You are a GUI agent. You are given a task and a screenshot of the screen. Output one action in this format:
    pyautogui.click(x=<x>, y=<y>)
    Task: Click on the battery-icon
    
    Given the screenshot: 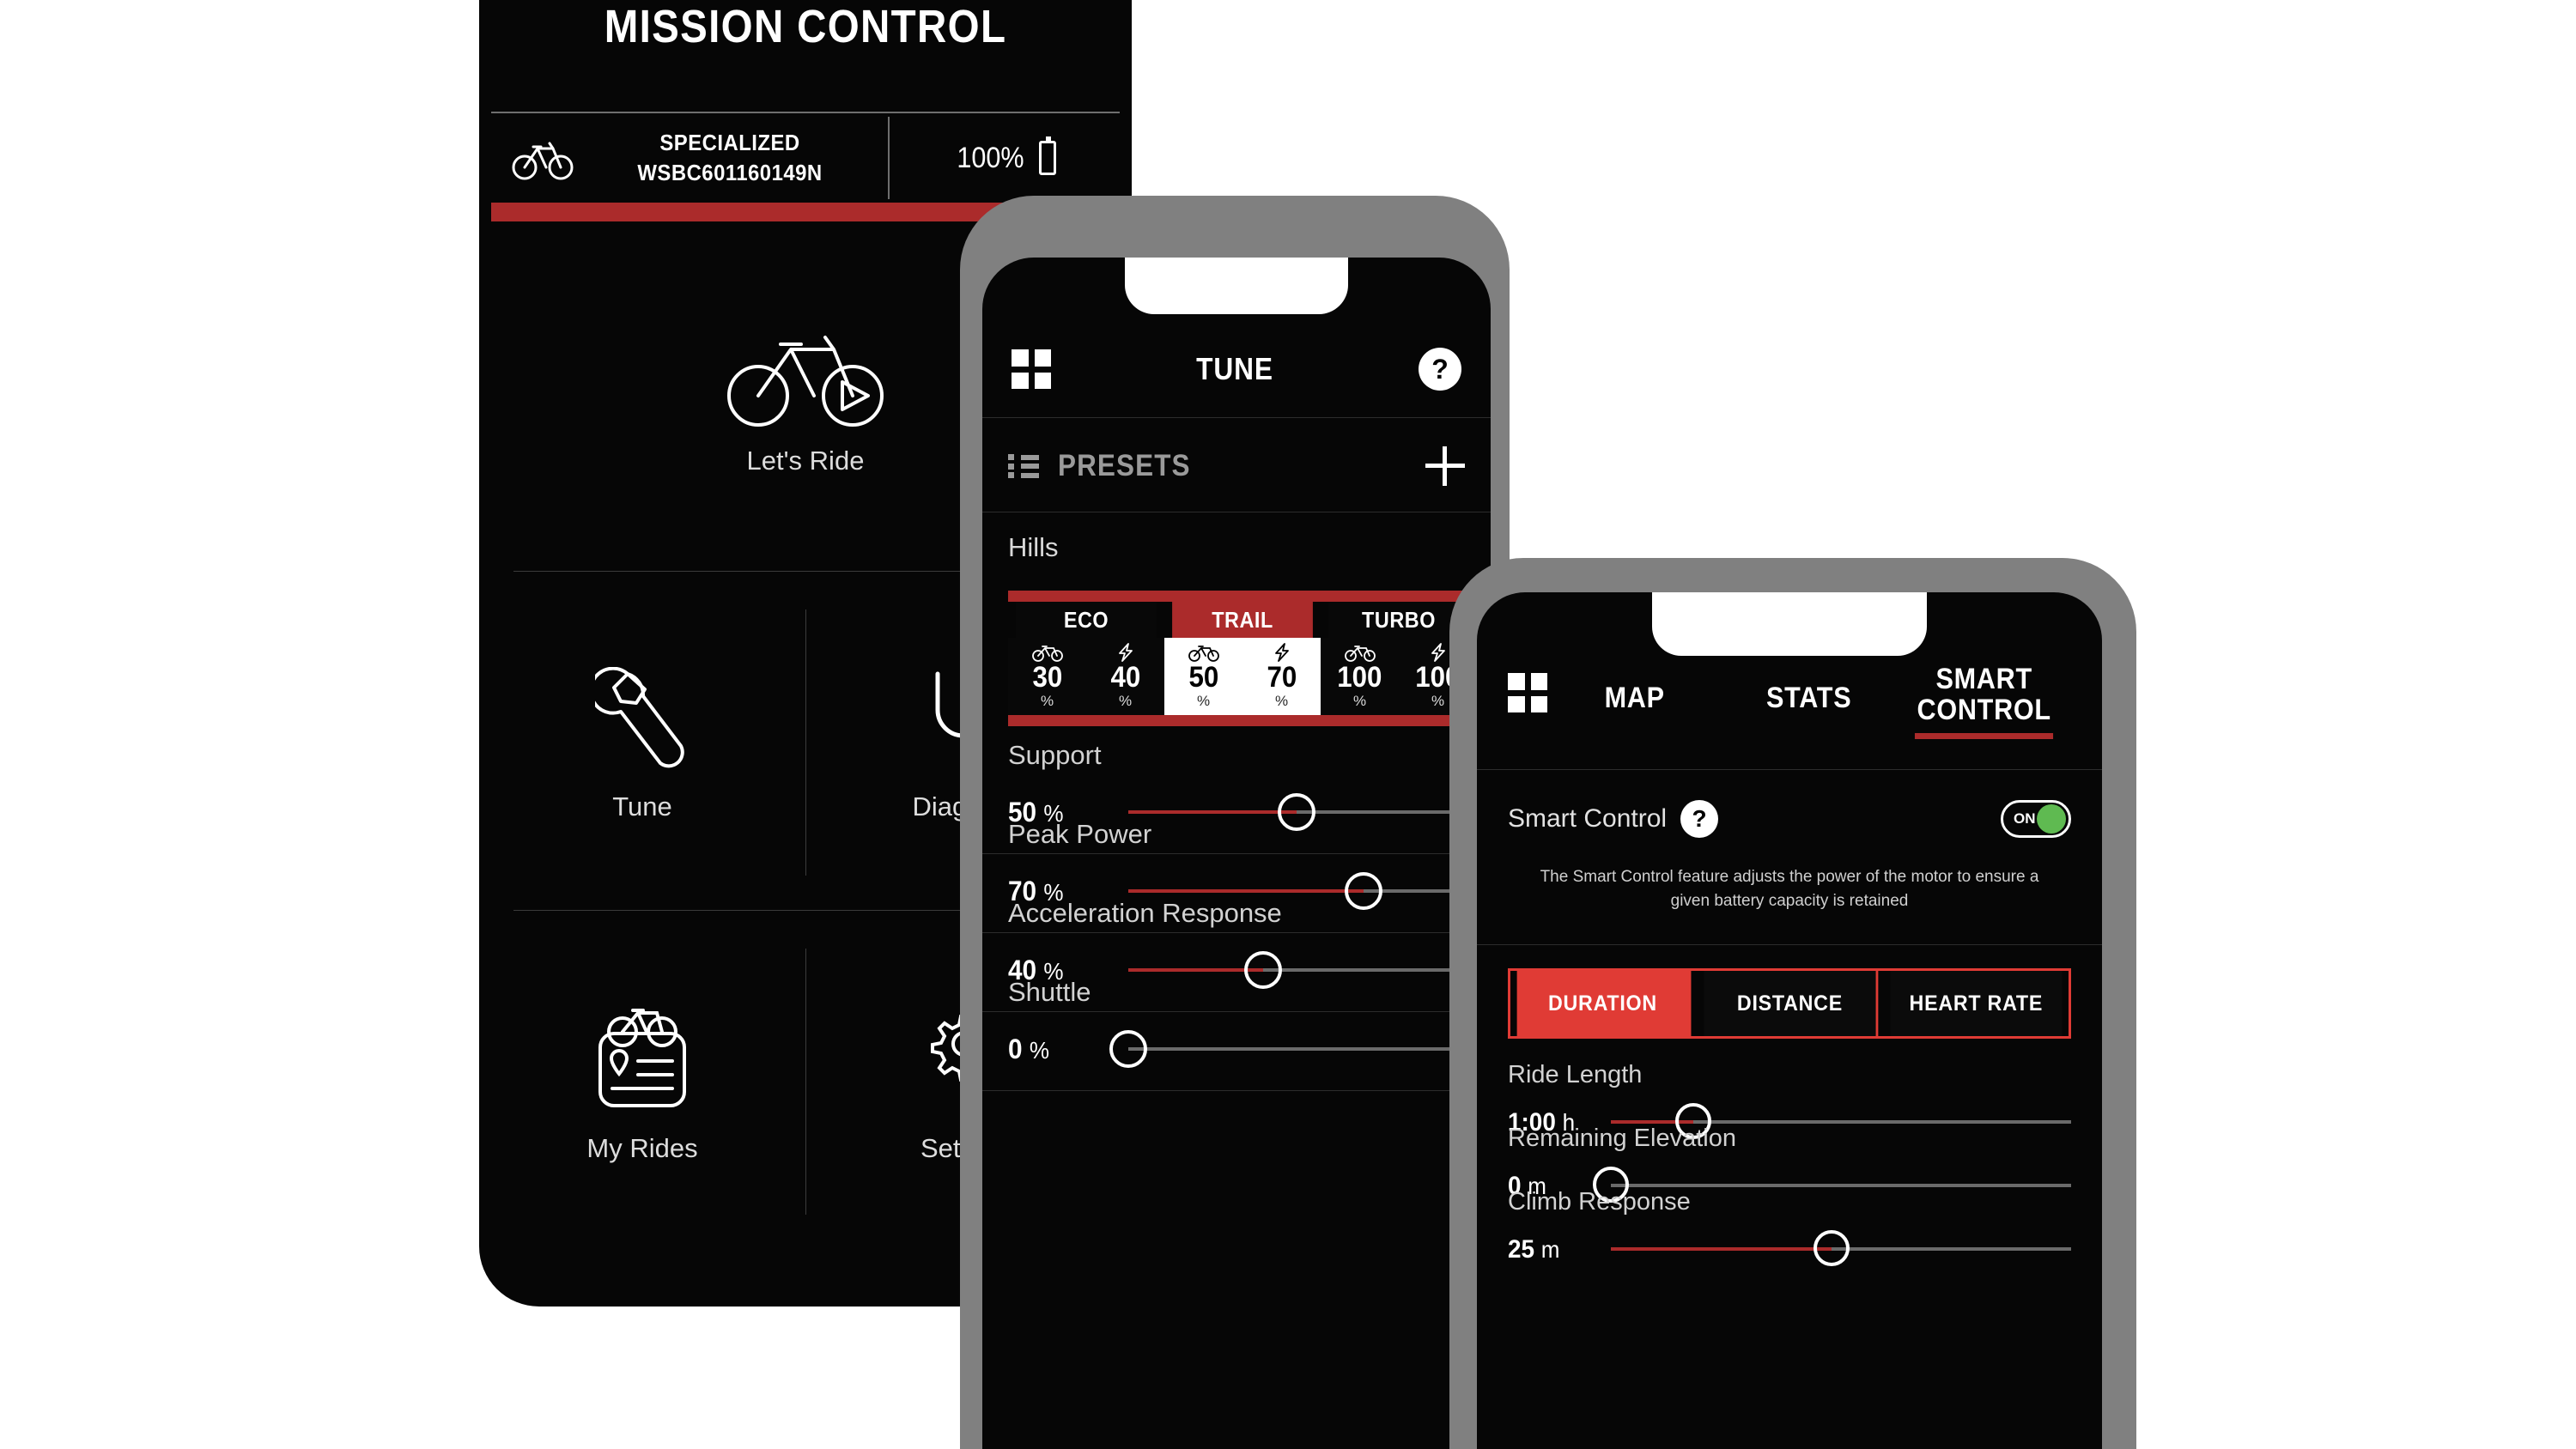 What is the action you would take?
    pyautogui.click(x=1048, y=155)
    